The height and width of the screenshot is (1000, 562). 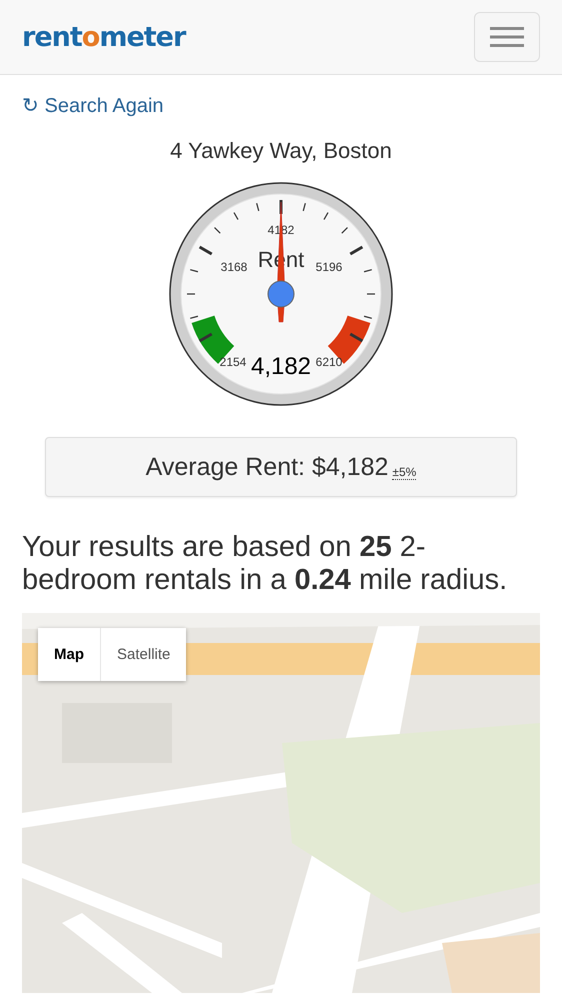 I want to click on scale-label: 2154, so click(x=233, y=362).